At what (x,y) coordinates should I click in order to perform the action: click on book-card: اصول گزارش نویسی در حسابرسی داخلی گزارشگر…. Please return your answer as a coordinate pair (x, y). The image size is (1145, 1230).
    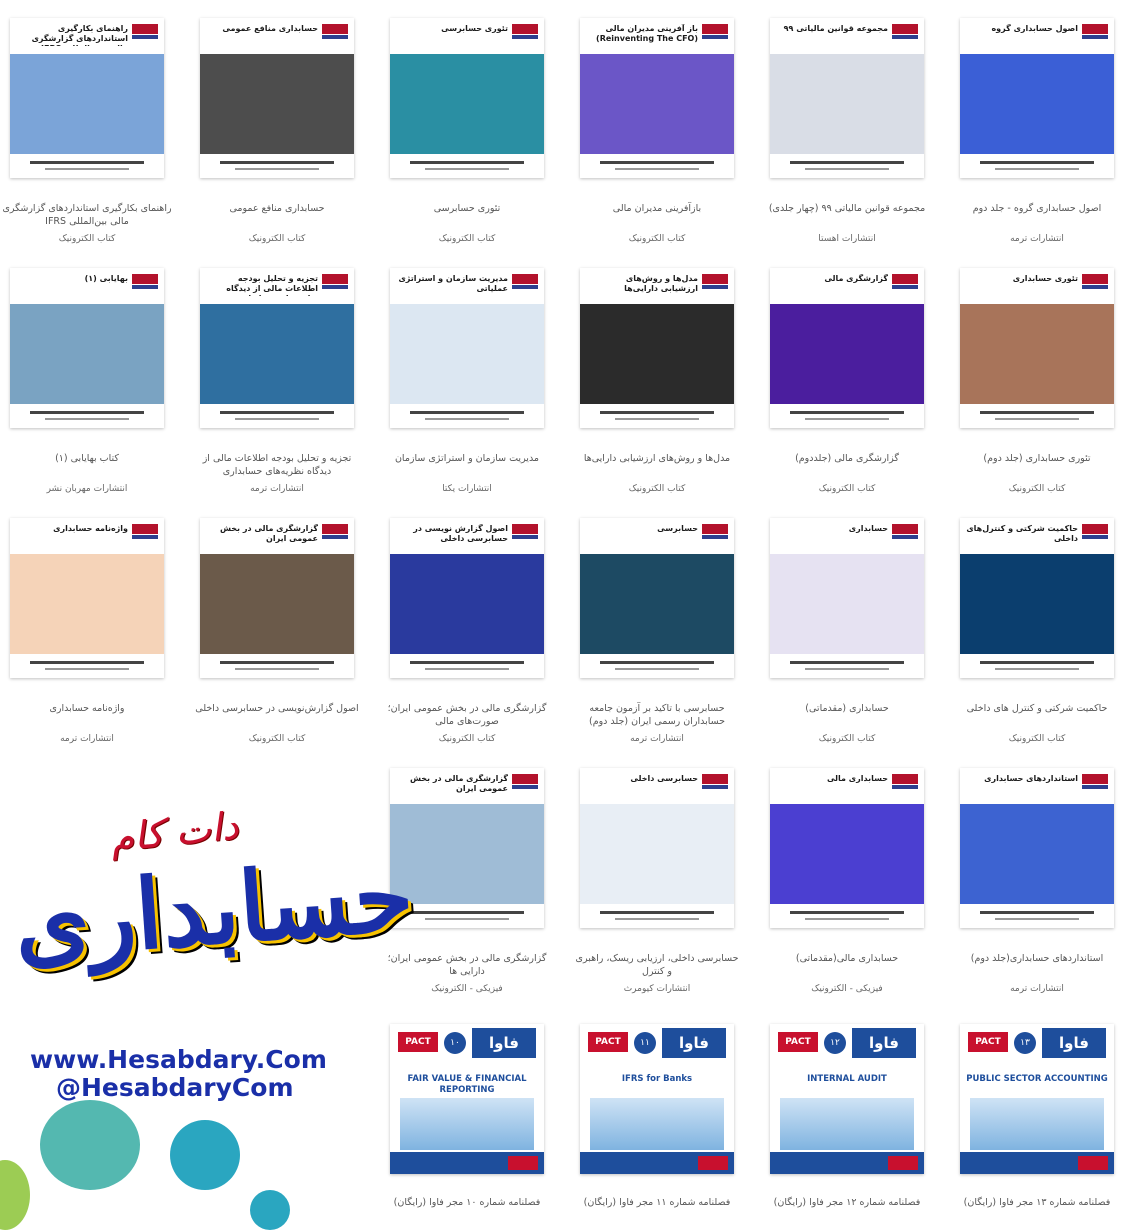
    Looking at the image, I should click on (467, 638).